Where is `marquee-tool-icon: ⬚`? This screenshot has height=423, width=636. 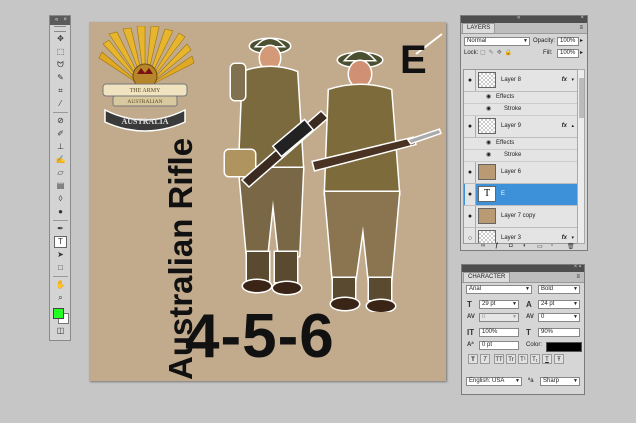
marquee-tool-icon: ⬚ is located at coordinates (60, 52).